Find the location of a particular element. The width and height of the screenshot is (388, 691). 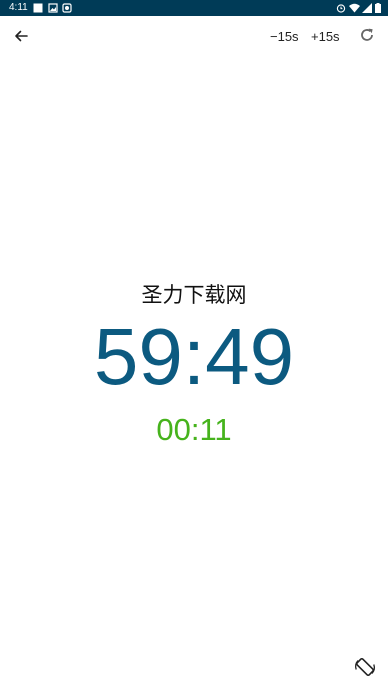

plus-15s-button: +15s is located at coordinates (325, 37).